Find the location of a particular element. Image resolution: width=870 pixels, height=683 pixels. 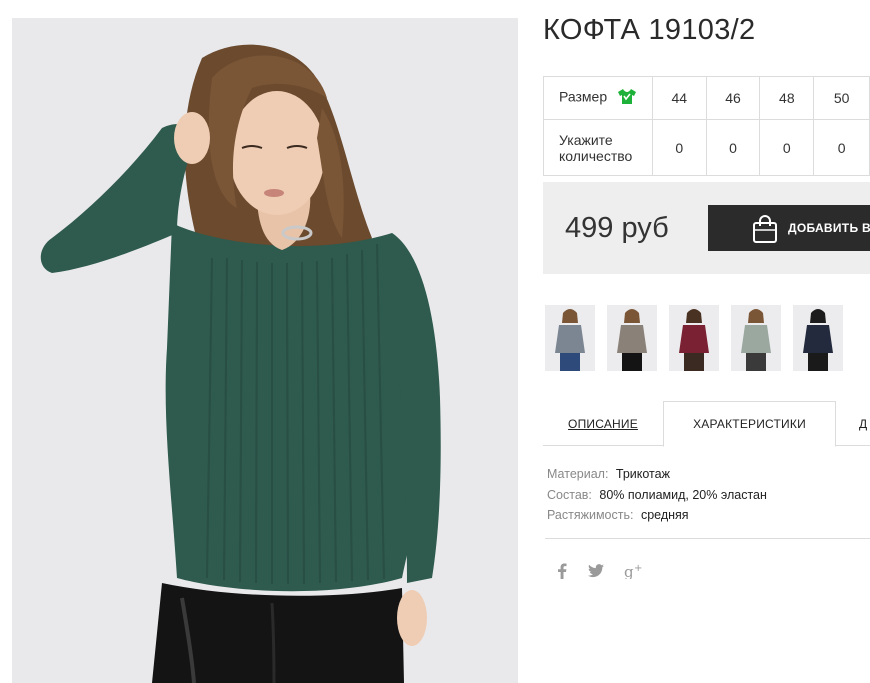

tab-characteristics: ХАРАКТЕРИСТИКИ is located at coordinates (749, 424).